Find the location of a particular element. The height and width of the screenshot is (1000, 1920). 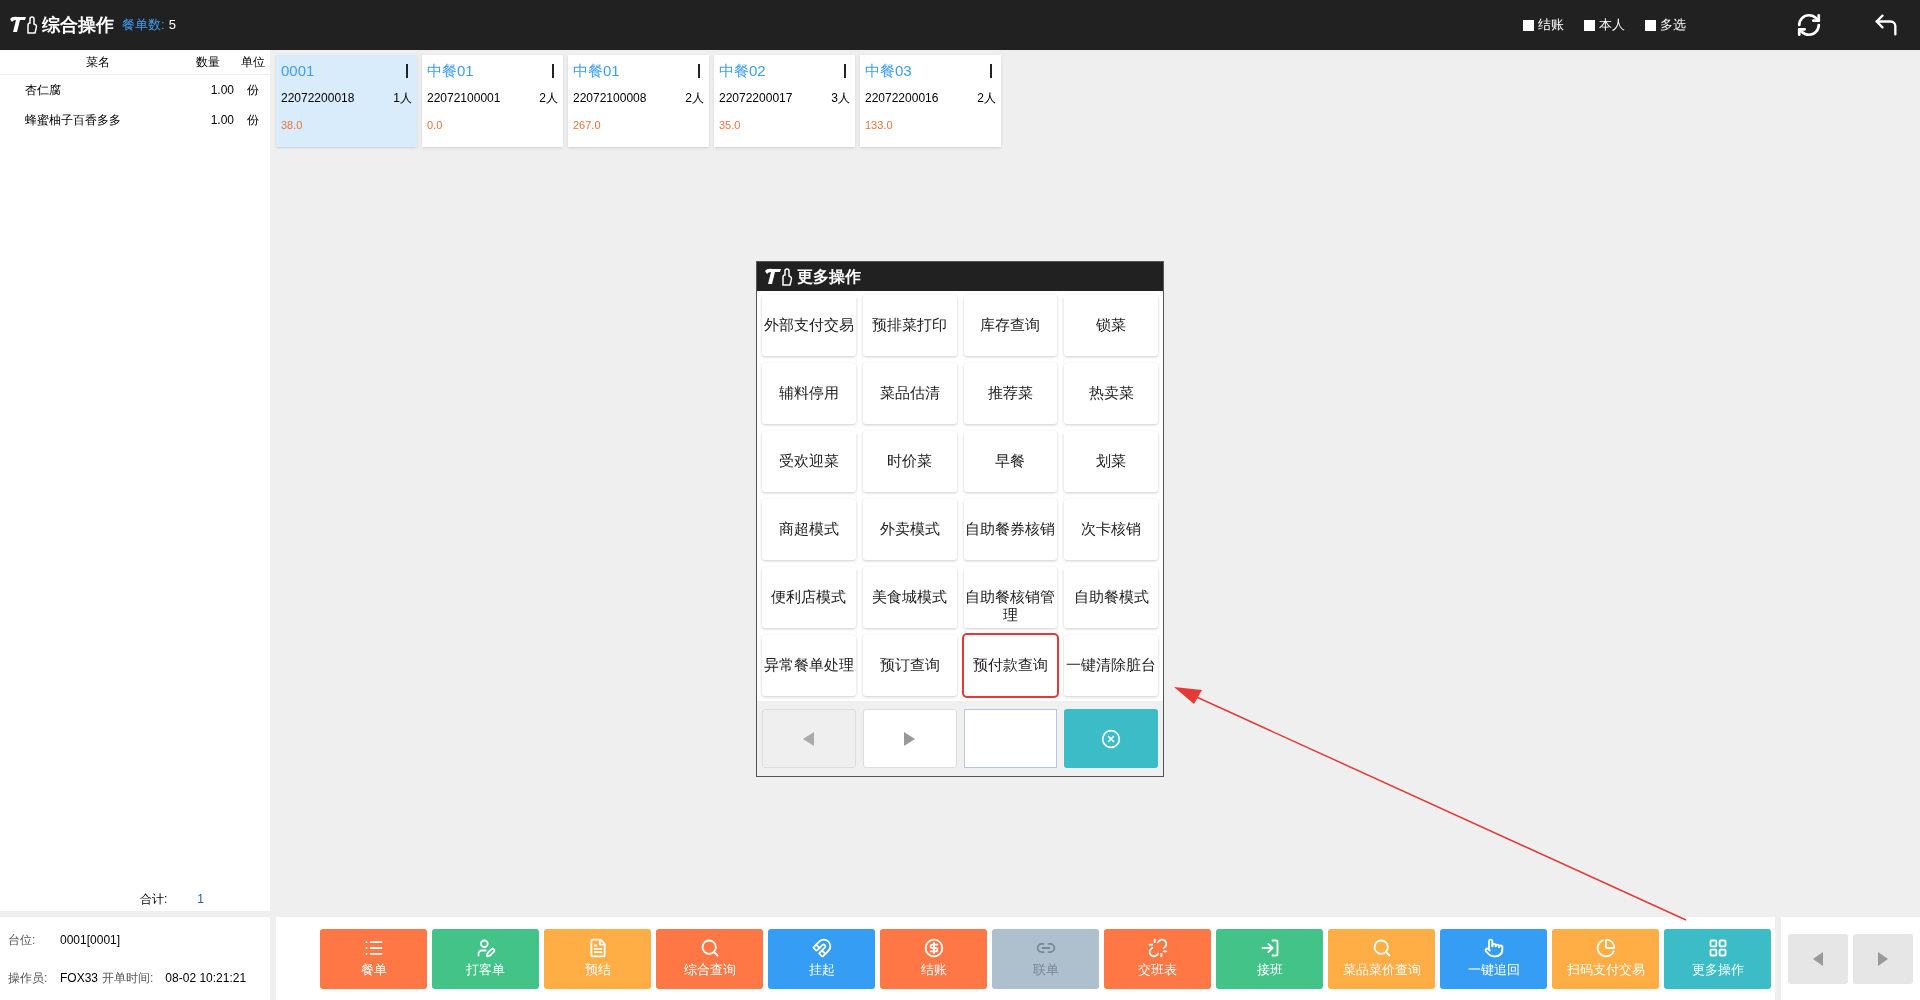

guest-count: 3人 is located at coordinates (840, 98).